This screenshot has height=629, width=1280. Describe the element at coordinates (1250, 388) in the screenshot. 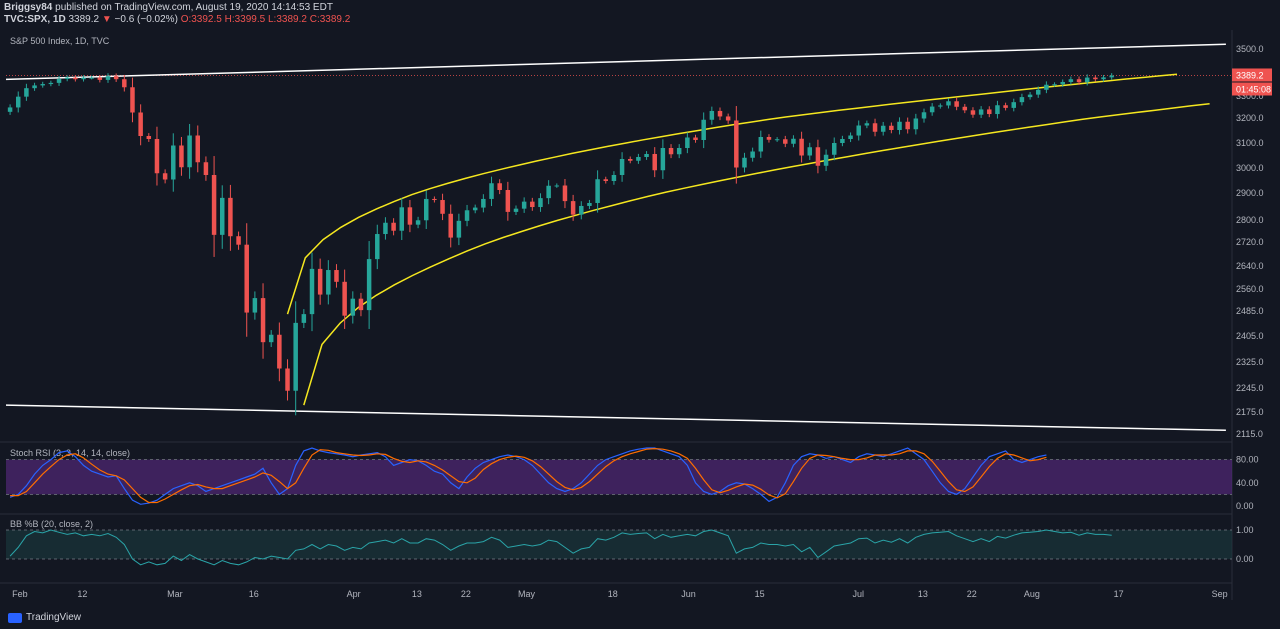

I see `price-tick-label: 2245.0` at that location.